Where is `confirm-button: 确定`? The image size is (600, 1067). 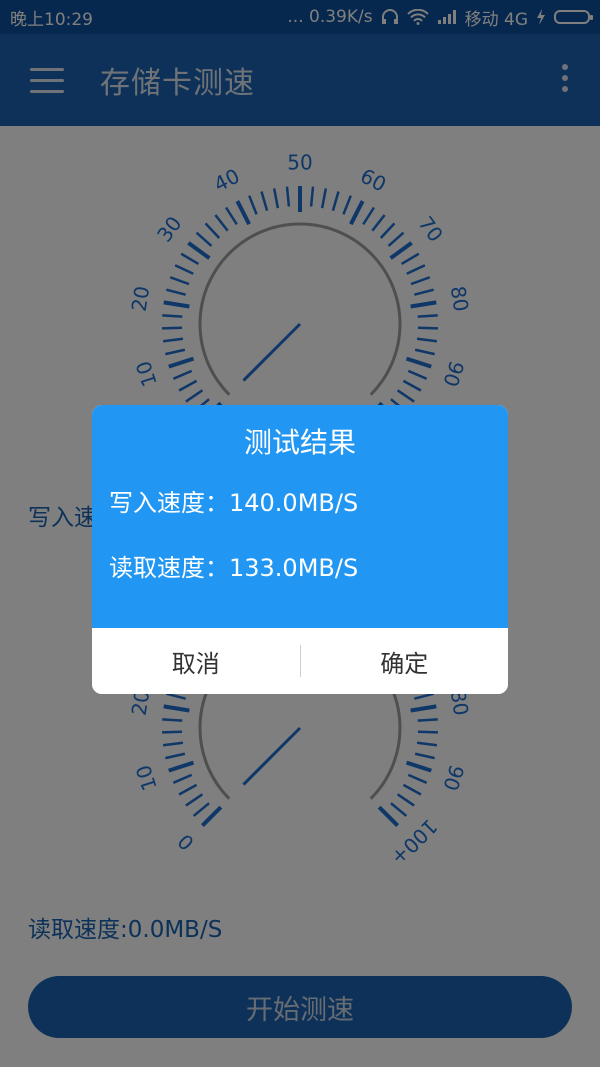 confirm-button: 确定 is located at coordinates (405, 661).